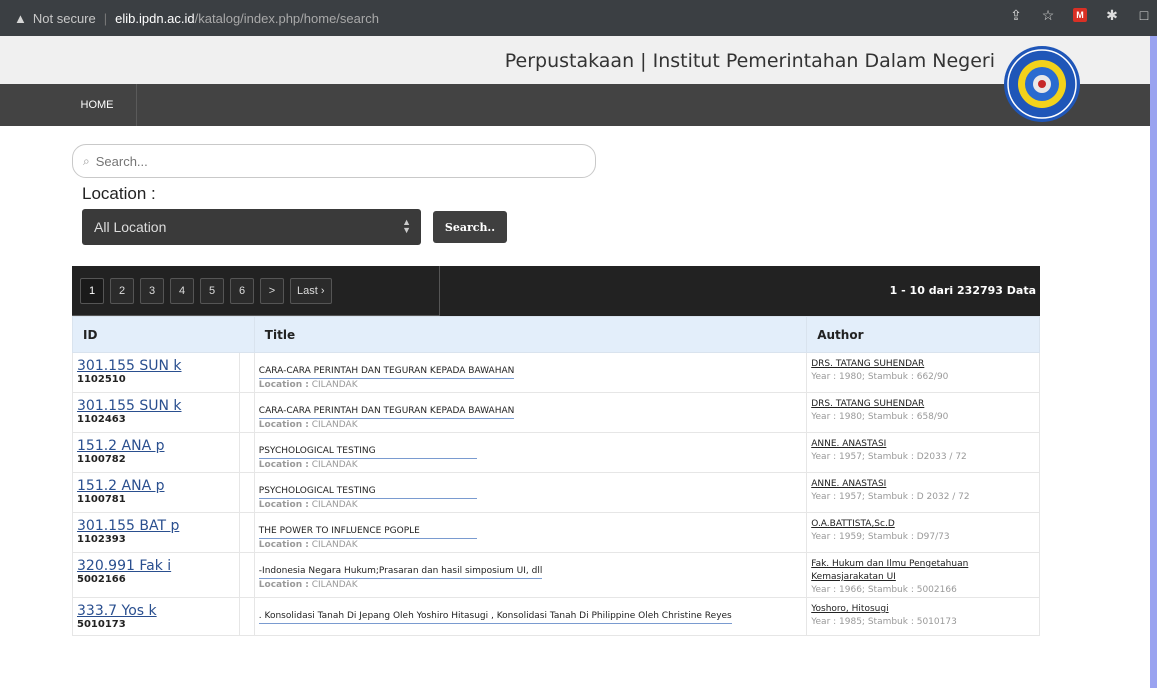 The image size is (1157, 688). What do you see at coordinates (1042, 84) in the screenshot?
I see `institution-logo` at bounding box center [1042, 84].